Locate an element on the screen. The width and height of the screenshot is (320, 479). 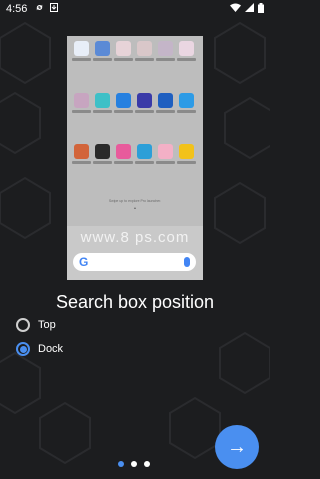
watermark-text: www.8 ps.com is located at coordinates (135, 237).